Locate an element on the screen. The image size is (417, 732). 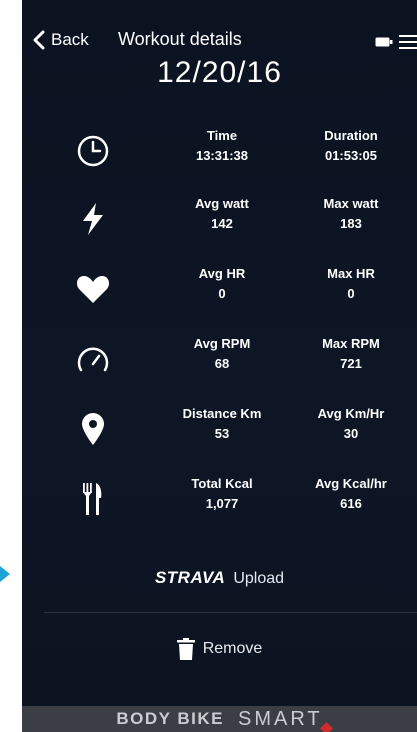
stat-label: Total Kcal is located at coordinates (222, 483).